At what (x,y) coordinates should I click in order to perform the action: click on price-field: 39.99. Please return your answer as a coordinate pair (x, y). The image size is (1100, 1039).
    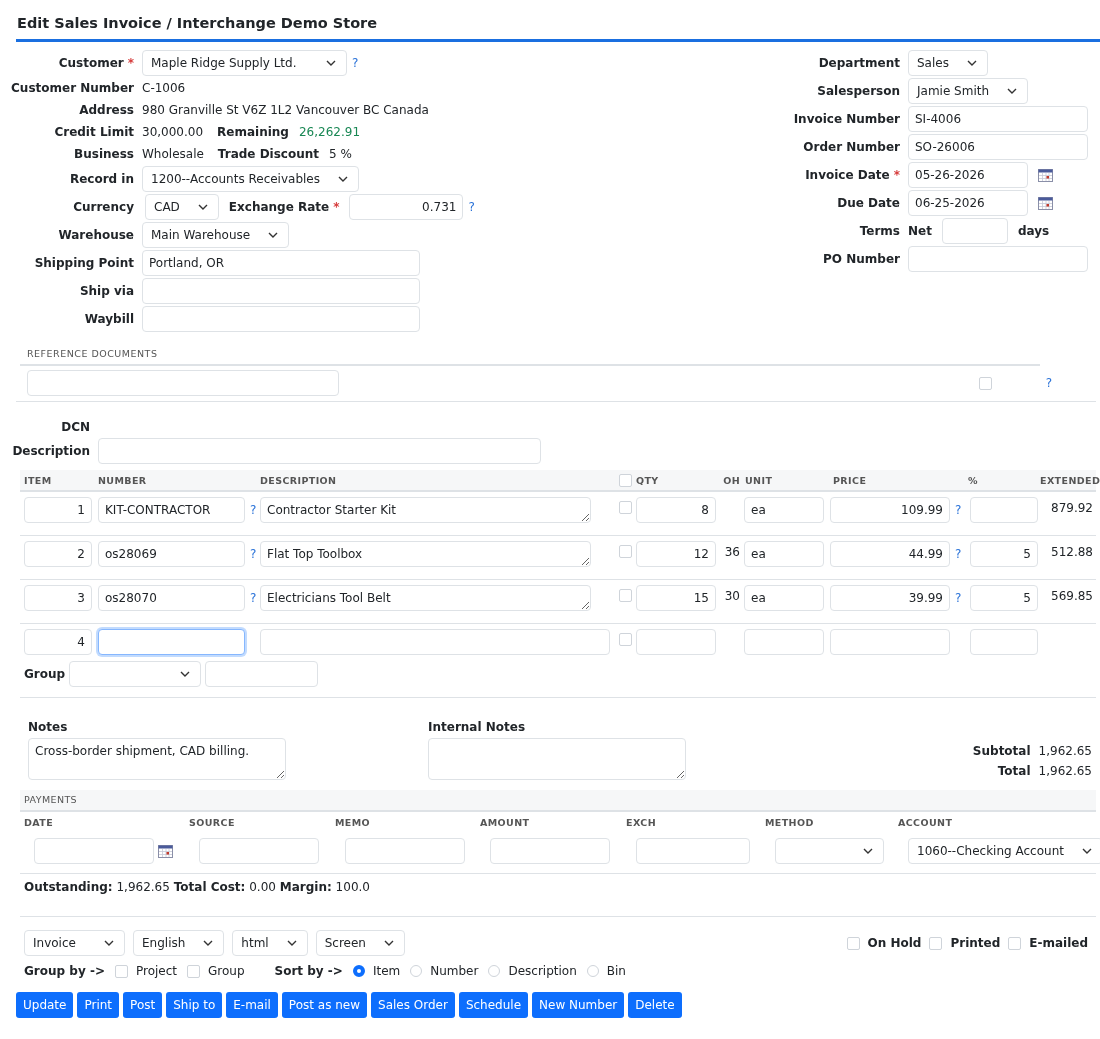
    Looking at the image, I should click on (890, 598).